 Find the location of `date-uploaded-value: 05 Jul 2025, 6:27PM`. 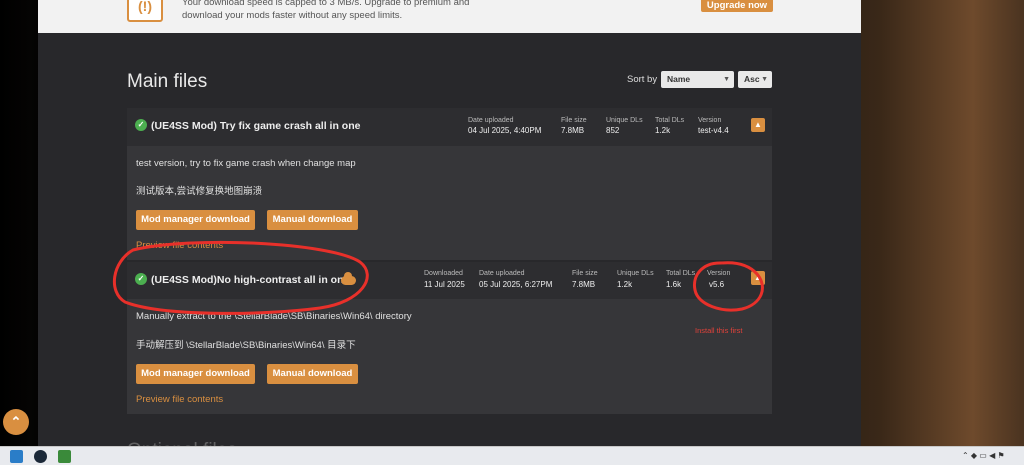

date-uploaded-value: 05 Jul 2025, 6:27PM is located at coordinates (516, 284).